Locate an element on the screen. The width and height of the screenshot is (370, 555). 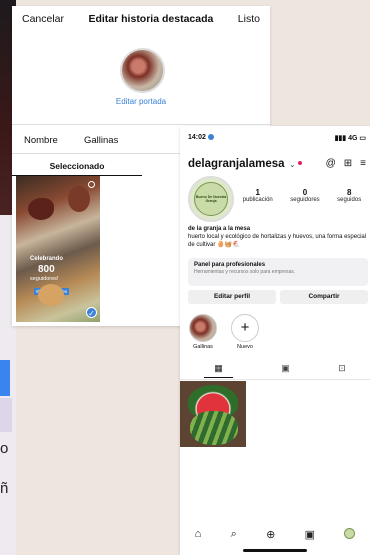
home-indicator is located at coordinates (275, 550).